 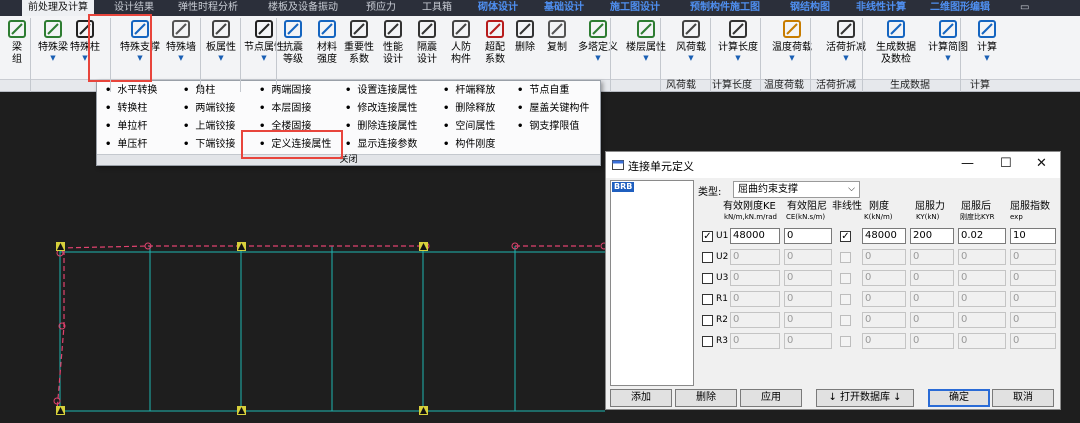 I want to click on menu-tab-4: 预应力, so click(x=381, y=8).